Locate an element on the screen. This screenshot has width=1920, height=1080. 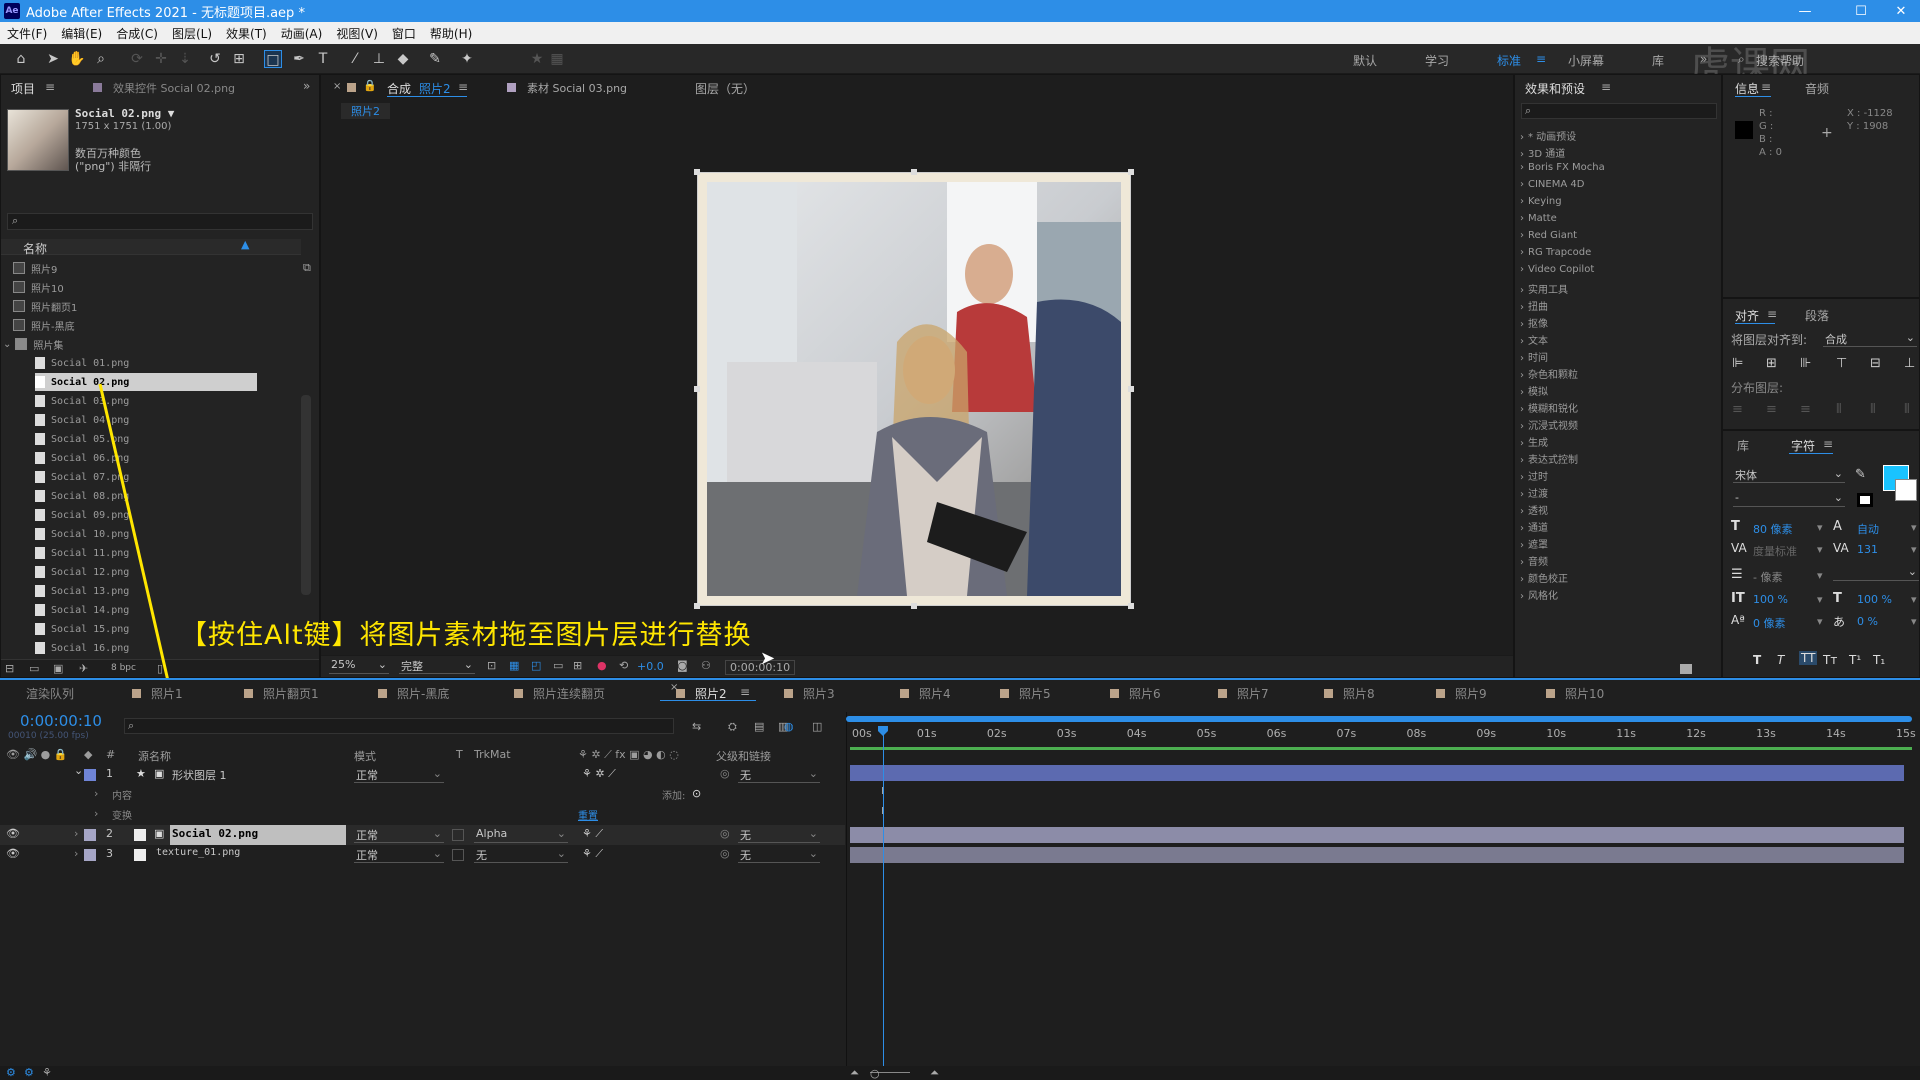
roto-brush-icon: ✎ is located at coordinates (435, 59).